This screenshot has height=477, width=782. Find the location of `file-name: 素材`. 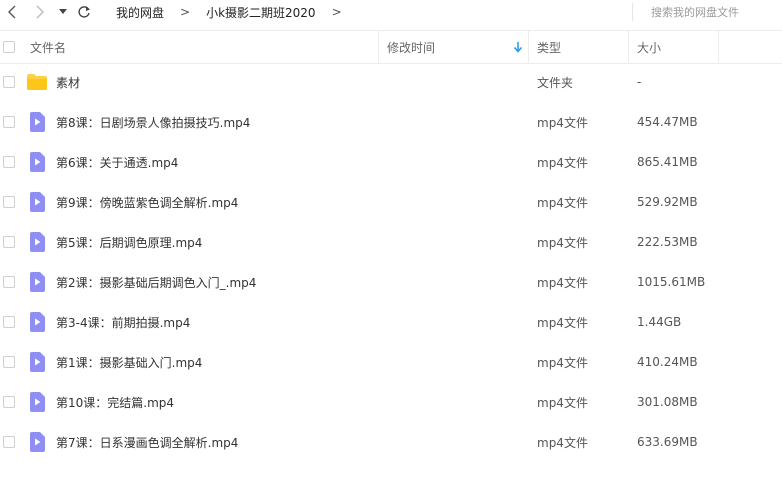

file-name: 素材 is located at coordinates (68, 82).